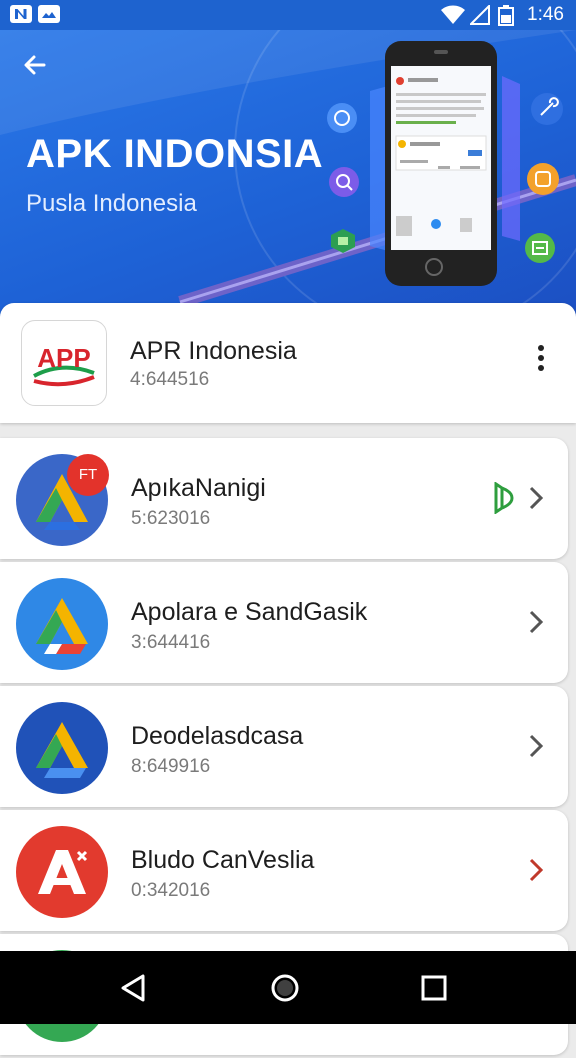 This screenshot has width=576, height=1058. I want to click on chat-bubble-icon, so click(543, 179).